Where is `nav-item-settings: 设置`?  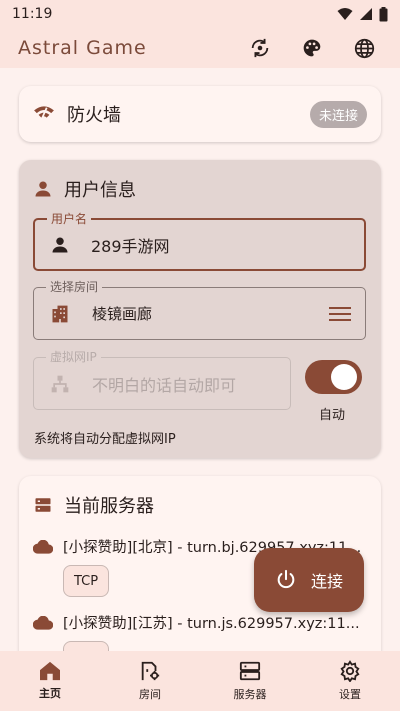 nav-item-settings: 设置 is located at coordinates (350, 681).